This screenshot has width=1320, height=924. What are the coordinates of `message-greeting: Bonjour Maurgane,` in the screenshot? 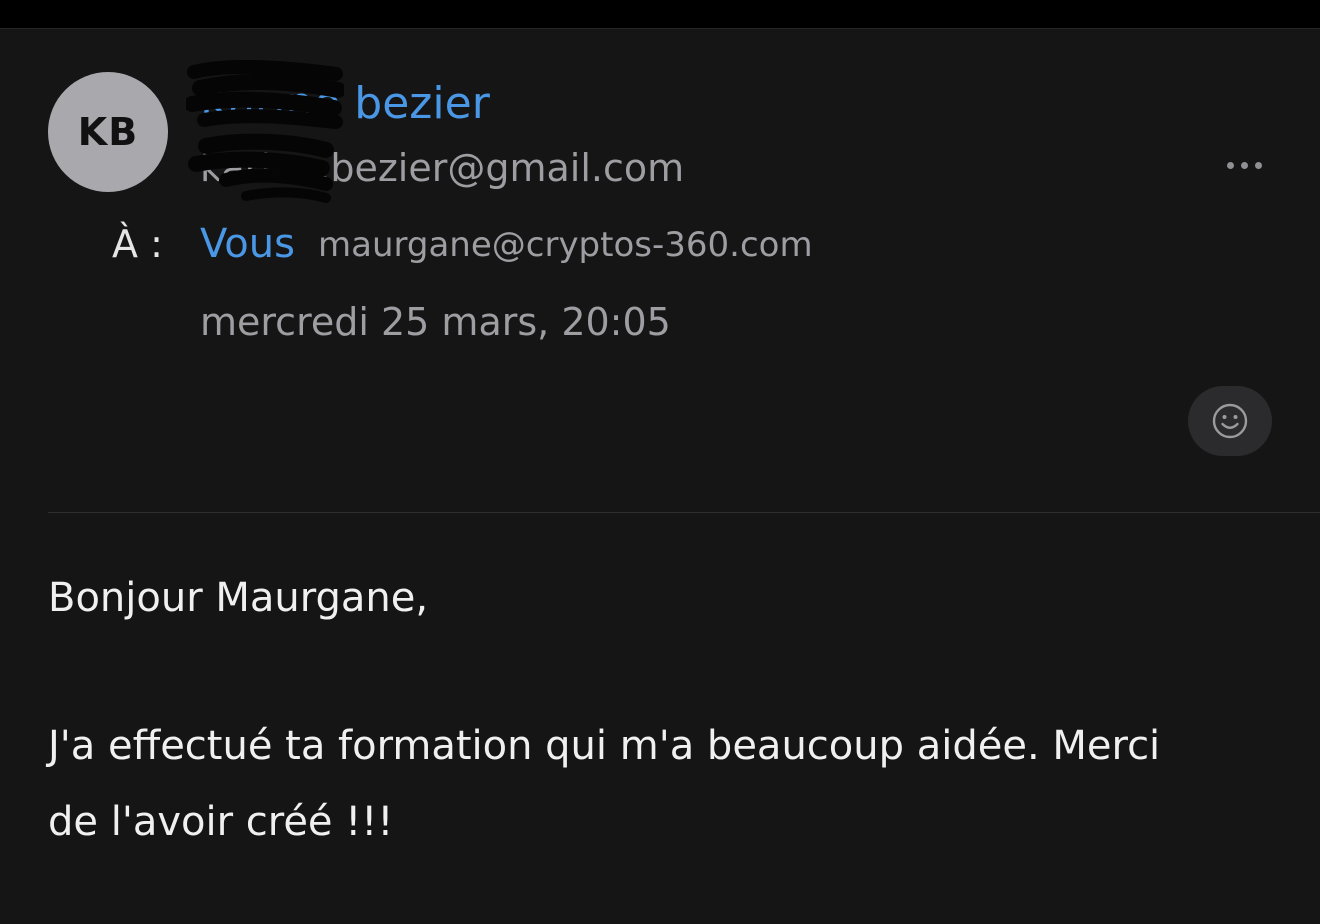 It's located at (238, 598).